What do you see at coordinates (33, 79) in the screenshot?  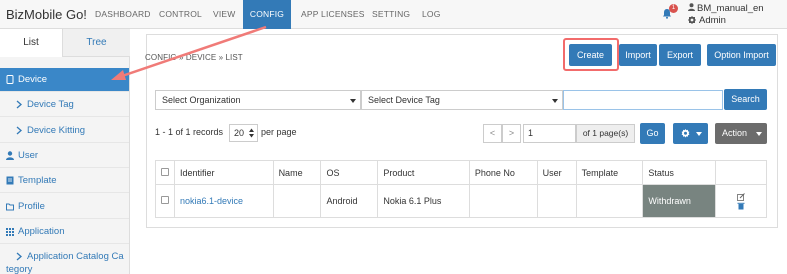 I see `sidebar-item-label: Device` at bounding box center [33, 79].